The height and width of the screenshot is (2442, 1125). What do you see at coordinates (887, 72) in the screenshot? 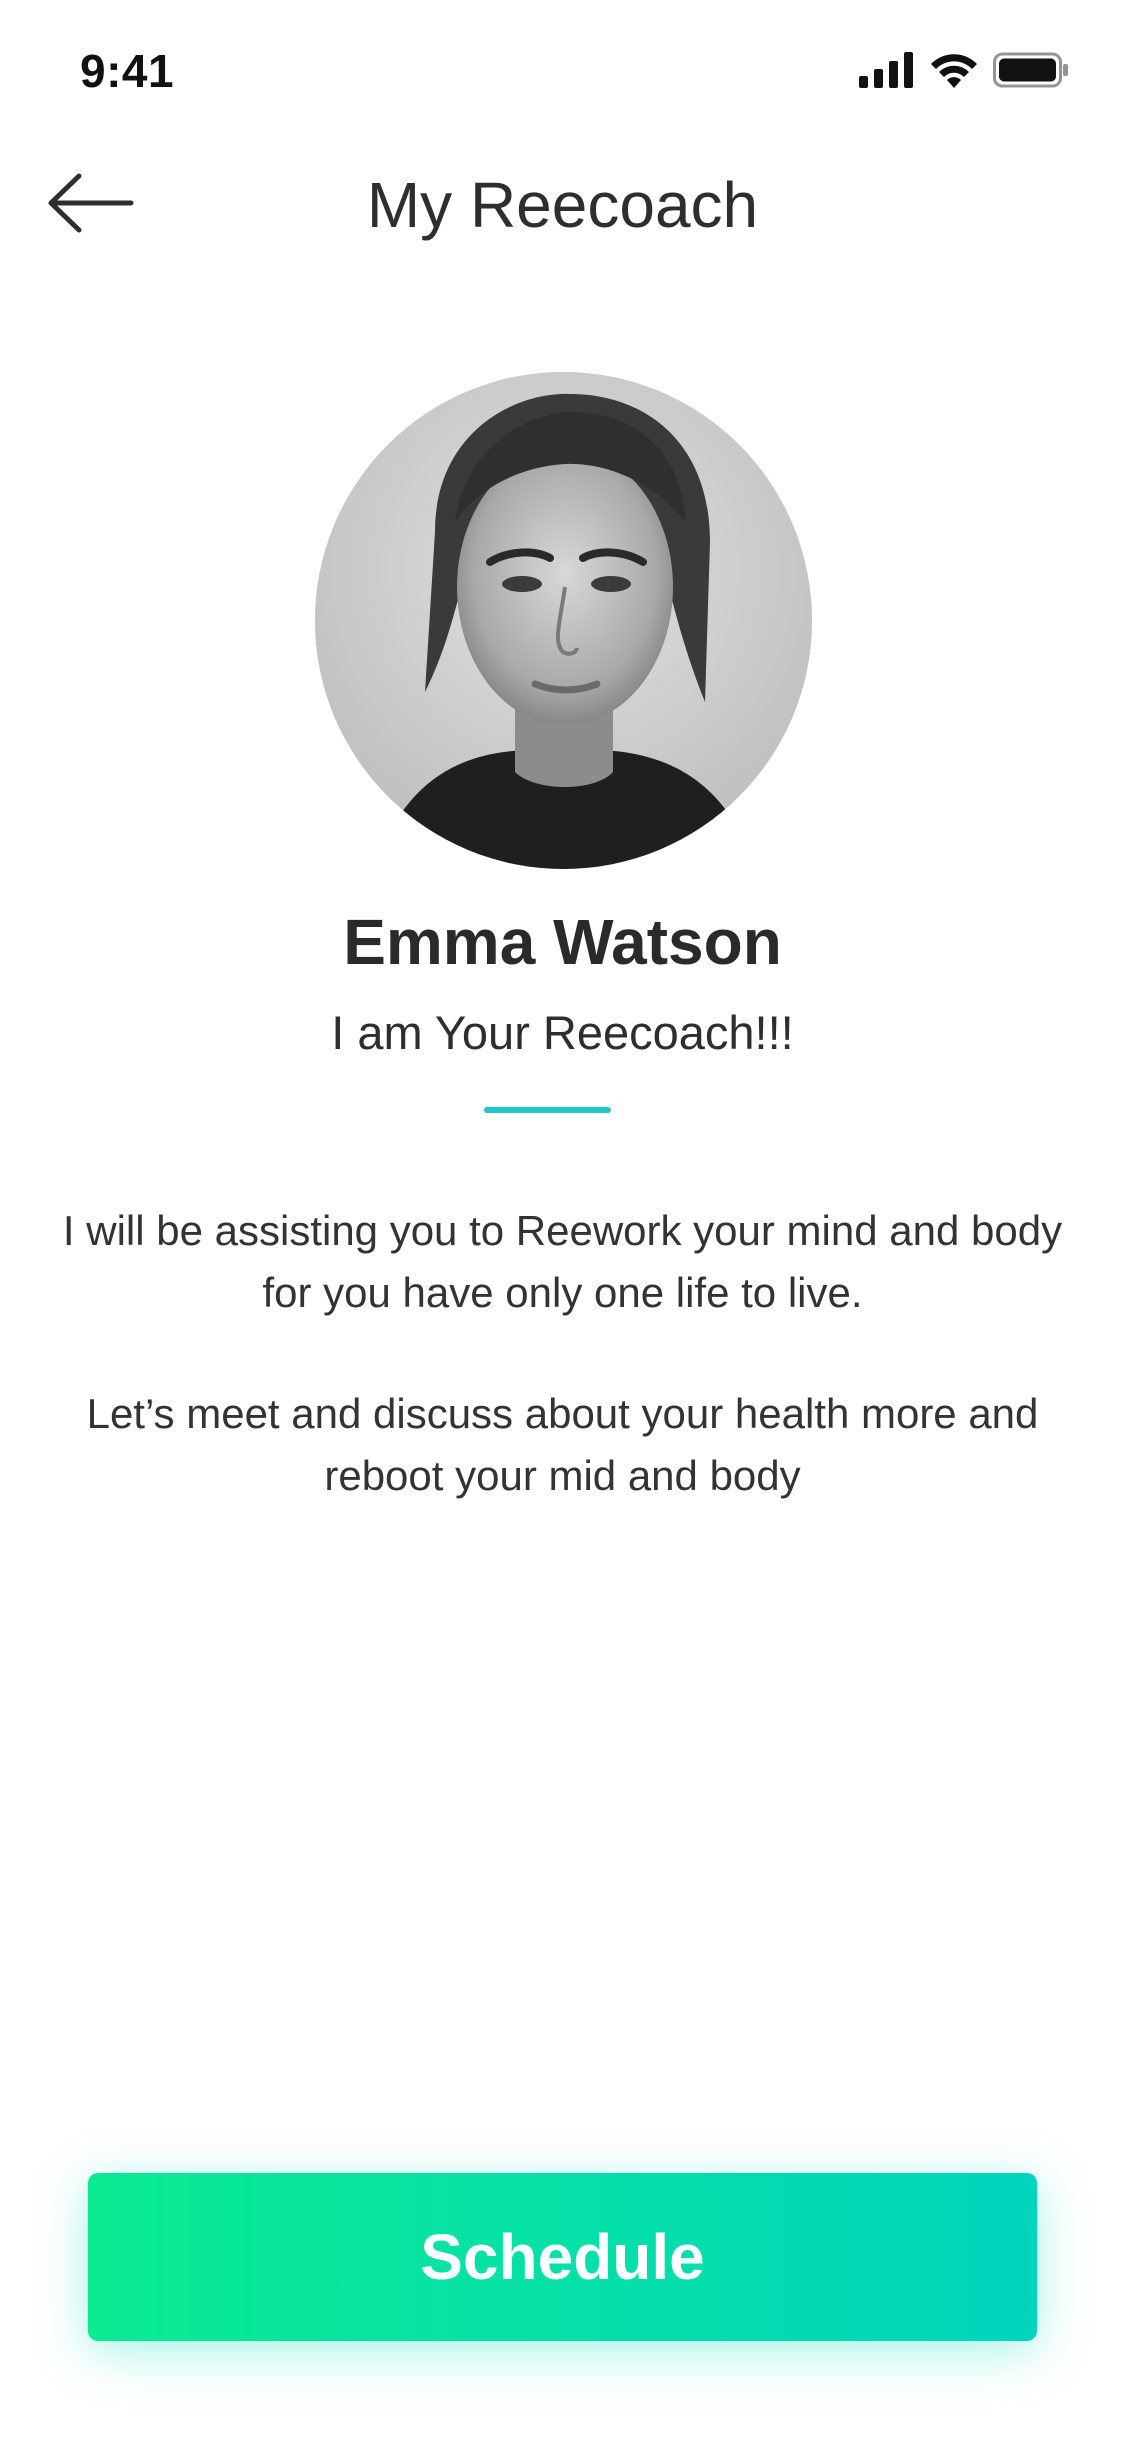
I see `cellular-signal-icon` at bounding box center [887, 72].